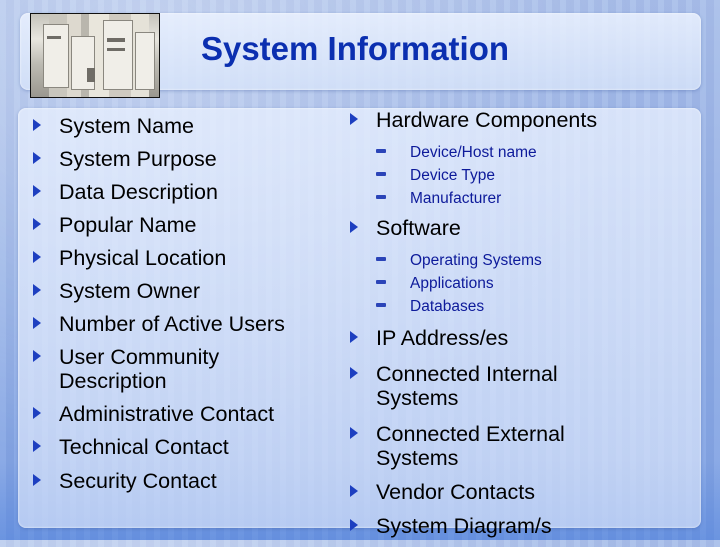 This screenshot has width=720, height=547. Describe the element at coordinates (464, 526) in the screenshot. I see `list-item-label: System Diagram/s` at that location.